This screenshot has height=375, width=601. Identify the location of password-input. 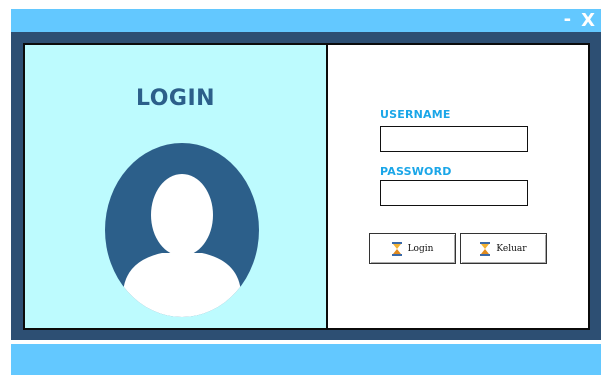
(454, 193).